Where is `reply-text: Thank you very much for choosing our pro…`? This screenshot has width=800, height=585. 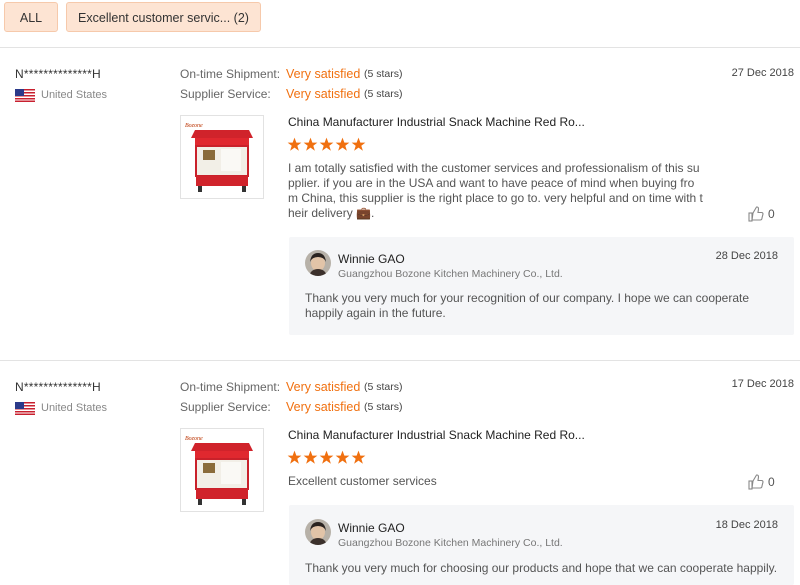
reply-text: Thank you very much for choosing our pro… is located at coordinates (541, 568).